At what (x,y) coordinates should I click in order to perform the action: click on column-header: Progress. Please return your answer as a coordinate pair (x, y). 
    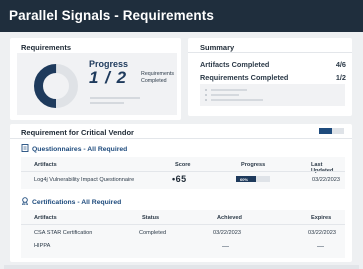
    Looking at the image, I should click on (253, 165).